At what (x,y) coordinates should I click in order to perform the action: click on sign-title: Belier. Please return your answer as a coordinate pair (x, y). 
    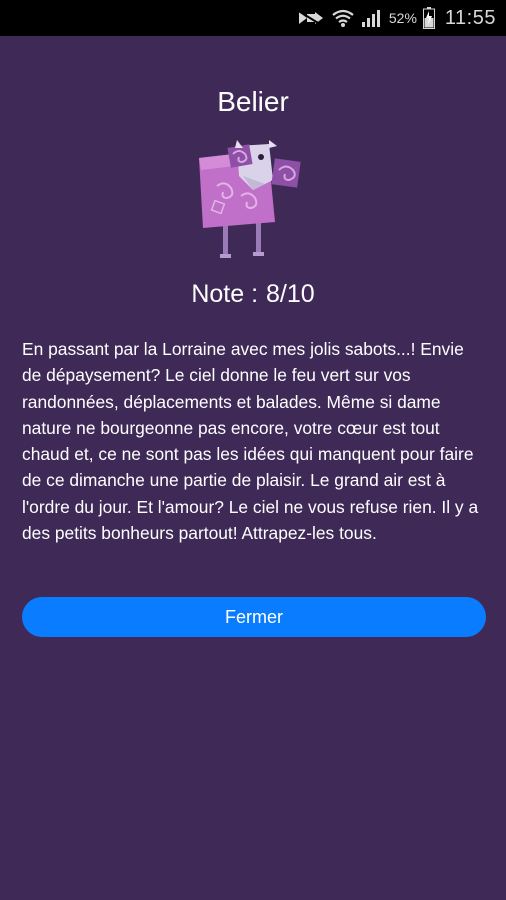
    Looking at the image, I should click on (253, 101).